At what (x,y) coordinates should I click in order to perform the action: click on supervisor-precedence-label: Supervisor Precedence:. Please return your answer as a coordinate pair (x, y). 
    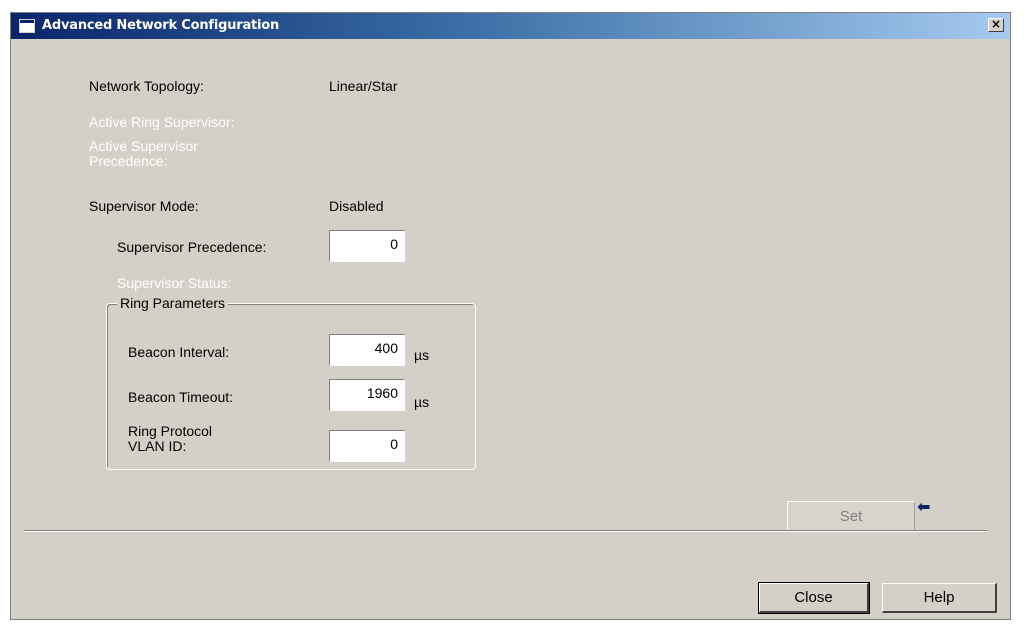
    Looking at the image, I should click on (192, 247).